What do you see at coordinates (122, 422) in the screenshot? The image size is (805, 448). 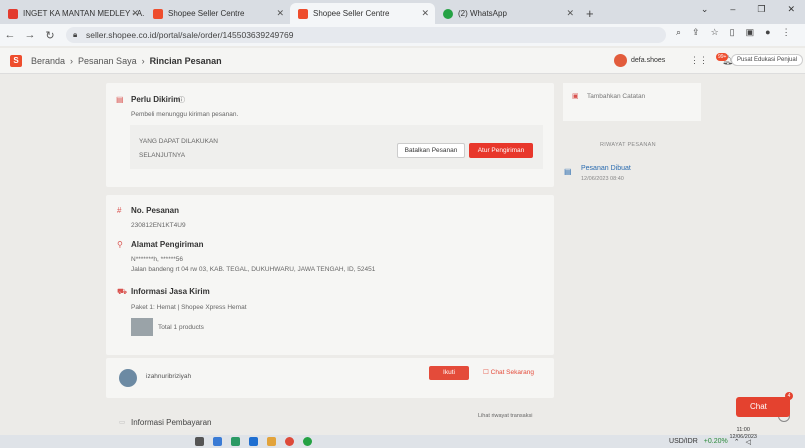 I see `payment-icon: ▭` at bounding box center [122, 422].